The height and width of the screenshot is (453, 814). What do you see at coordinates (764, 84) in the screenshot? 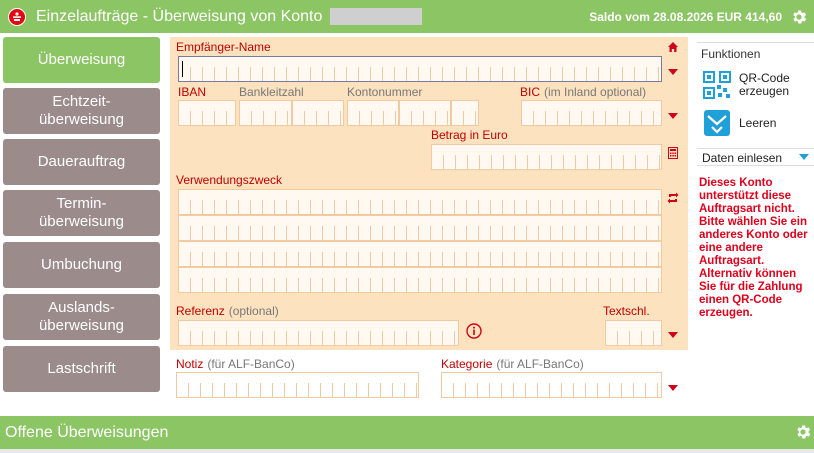
I see `qr-code-label: QR-Code erzeugen` at bounding box center [764, 84].